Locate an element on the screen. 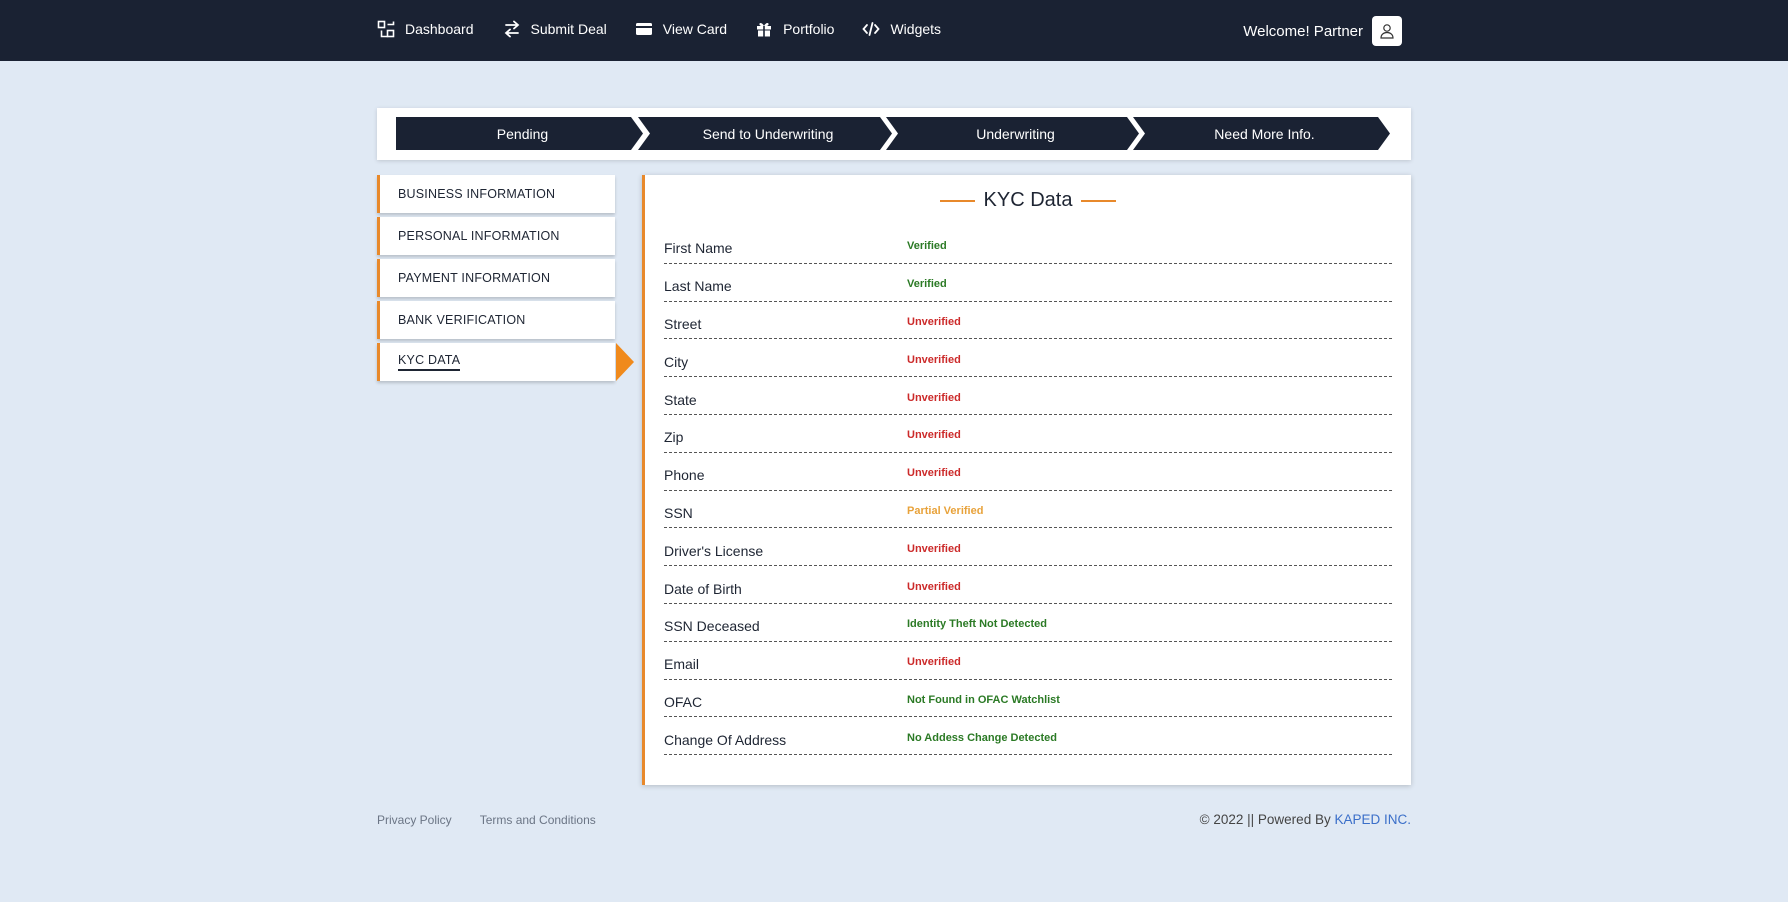 This screenshot has height=902, width=1788. step-label: Need More Info. is located at coordinates (1264, 133).